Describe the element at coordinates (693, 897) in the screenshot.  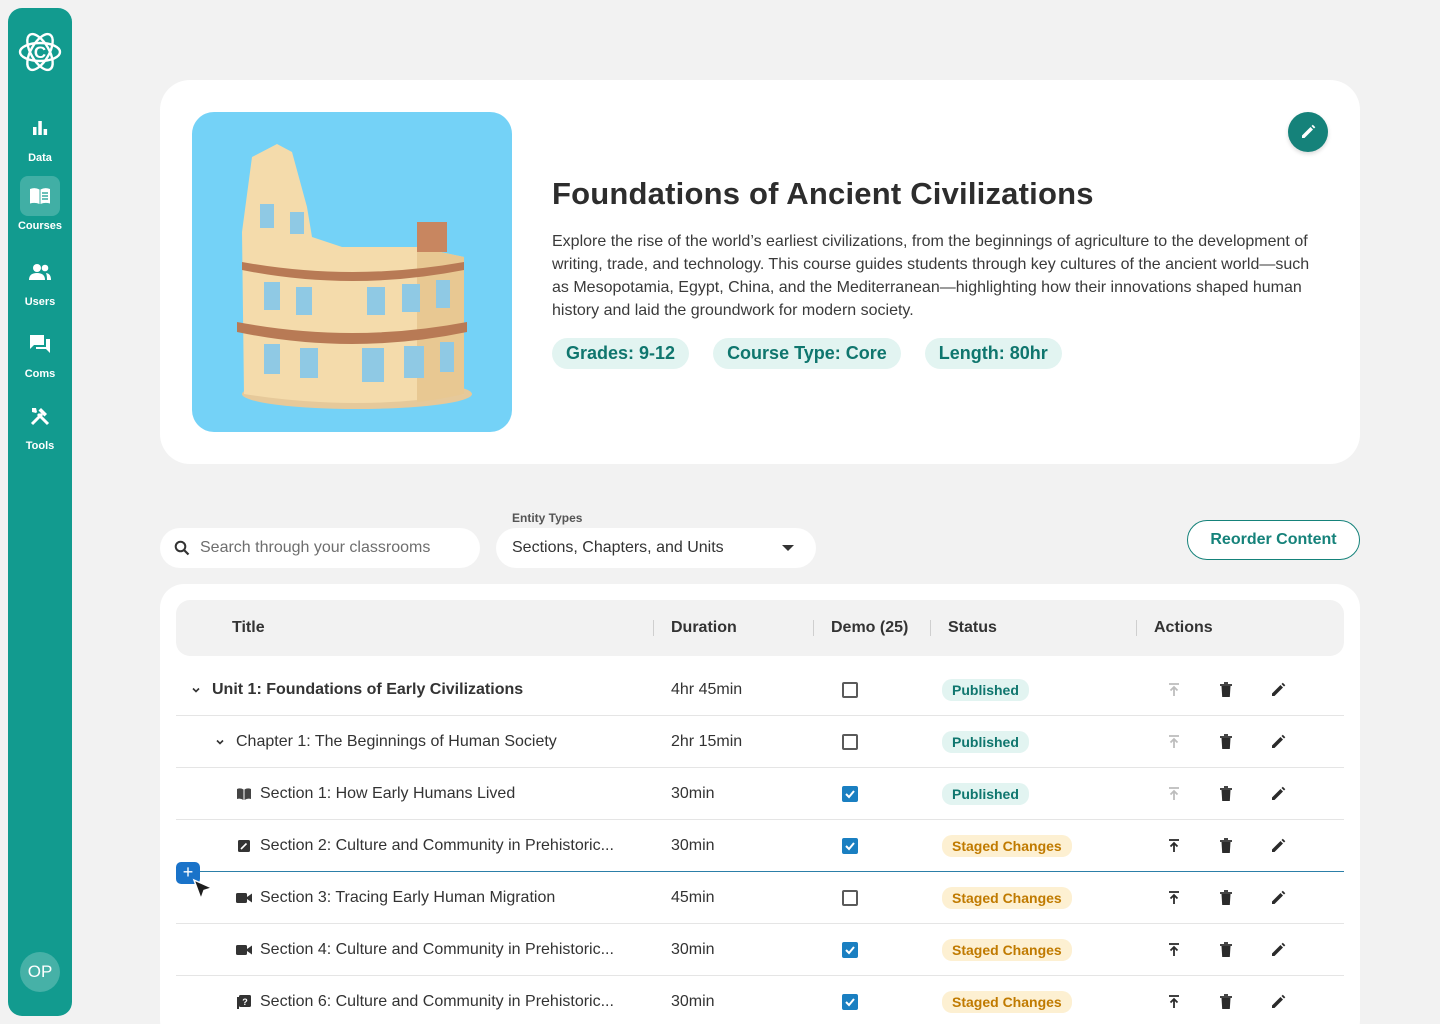
I see `row-duration: 45min` at that location.